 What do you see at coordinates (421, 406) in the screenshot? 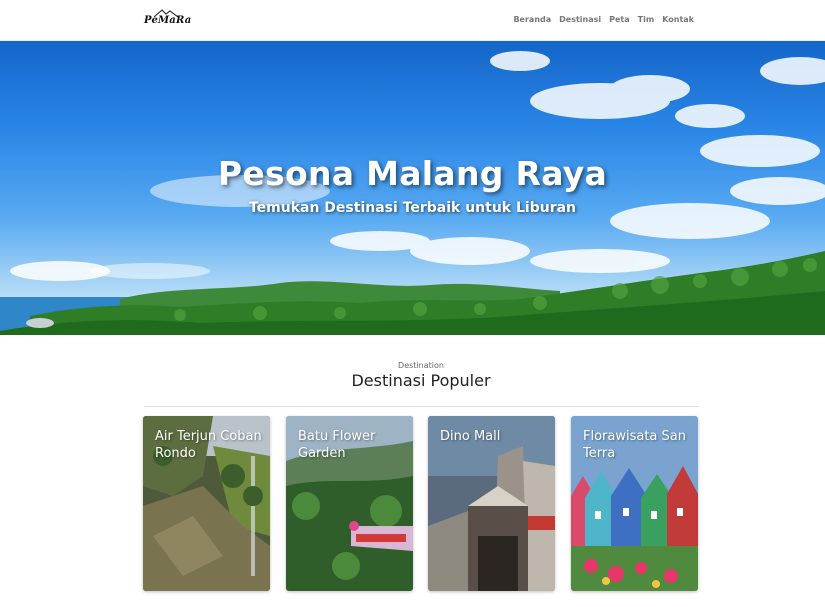
I see `section-divider` at bounding box center [421, 406].